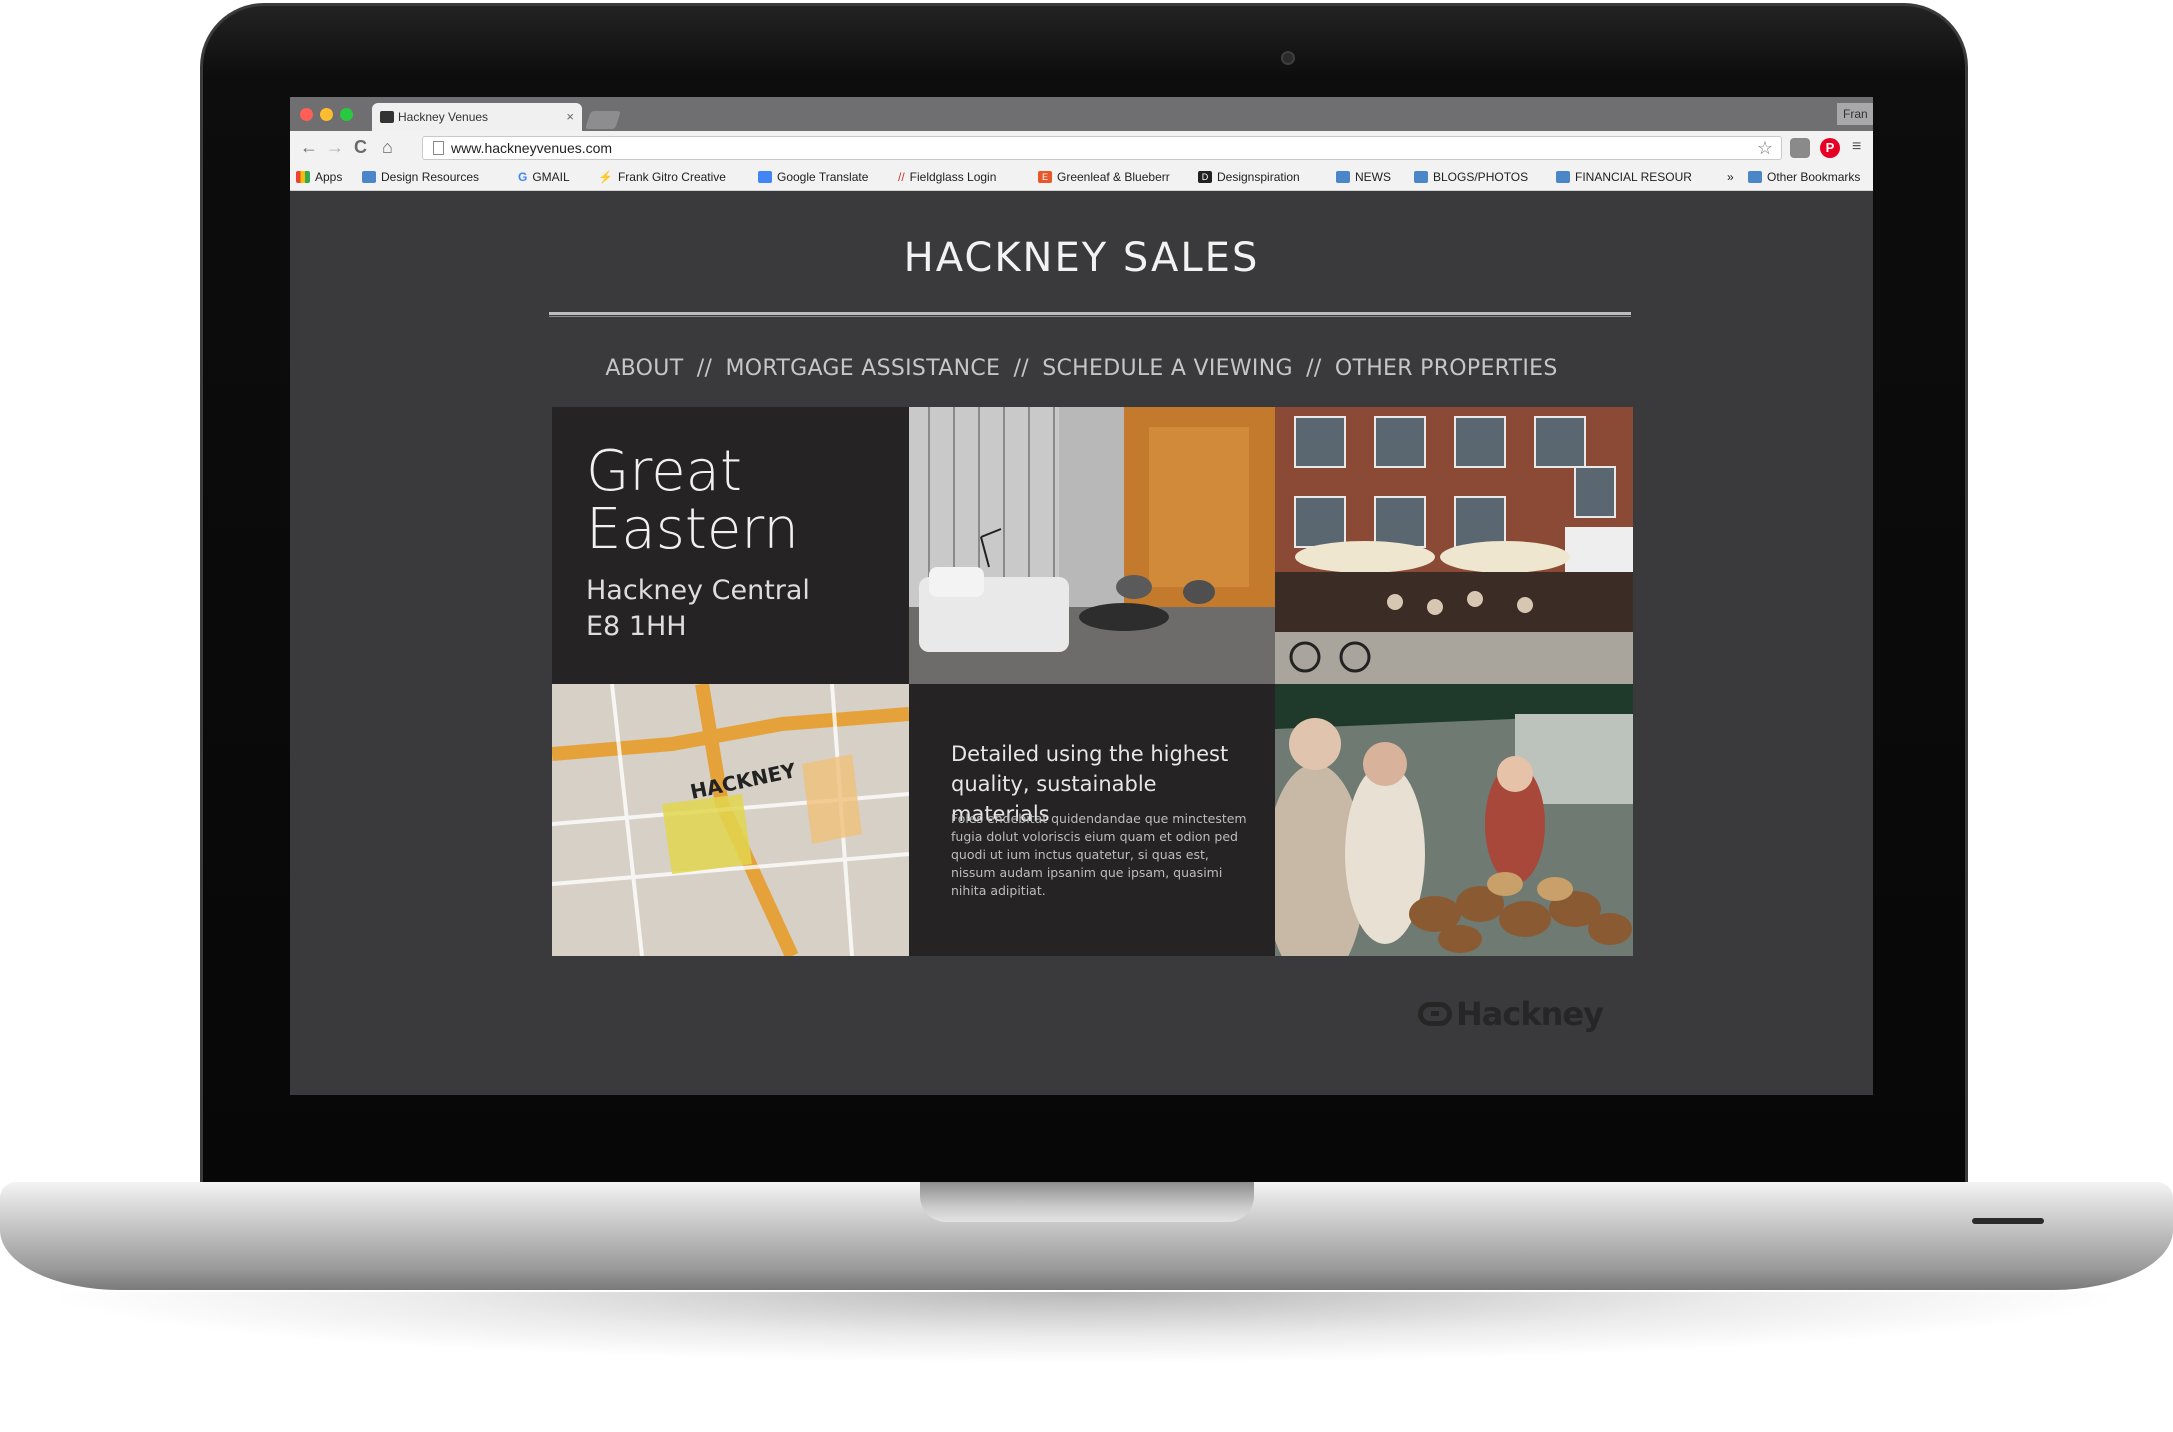  Describe the element at coordinates (1087, 1202) in the screenshot. I see `laptop-opening-notch` at that location.